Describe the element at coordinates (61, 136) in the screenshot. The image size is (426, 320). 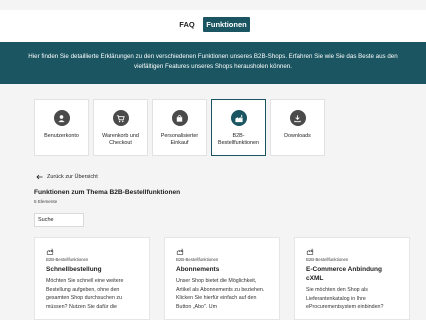
I see `category-label: Benutzerkonto` at that location.